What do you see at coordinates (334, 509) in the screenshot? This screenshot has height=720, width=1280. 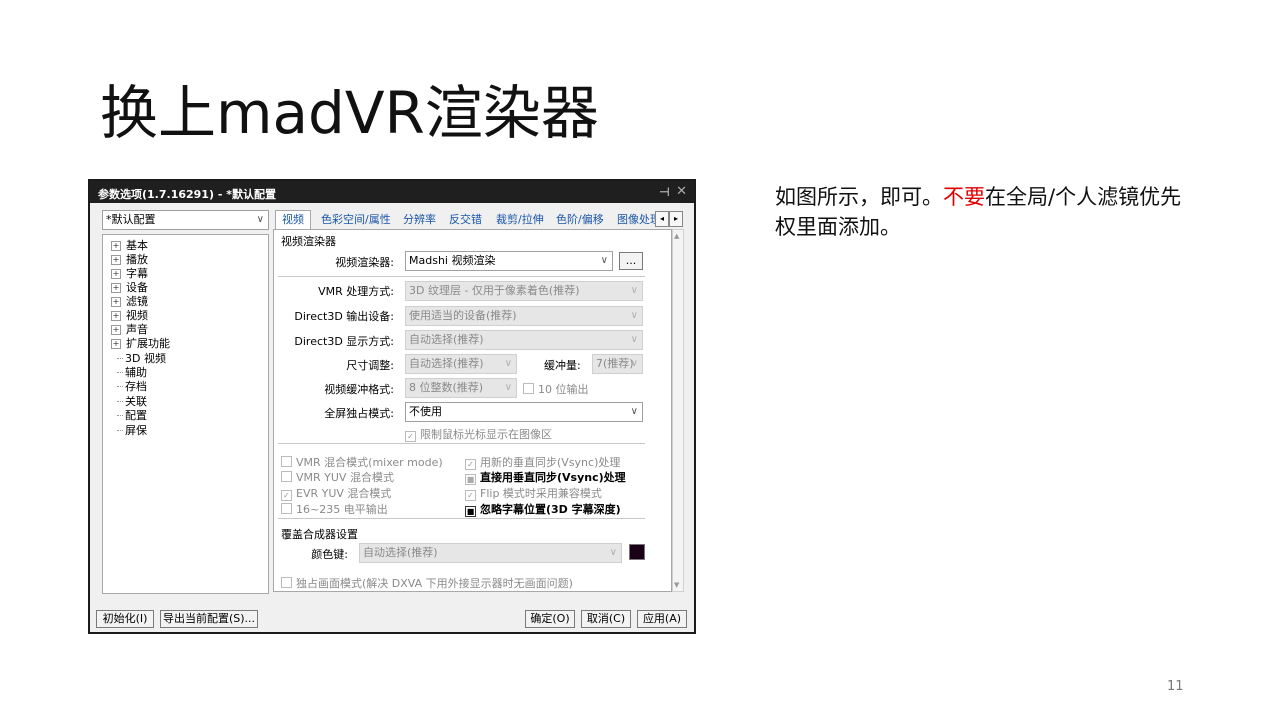 I see `levels-16-235-checkbox: 16~235 电平输出` at bounding box center [334, 509].